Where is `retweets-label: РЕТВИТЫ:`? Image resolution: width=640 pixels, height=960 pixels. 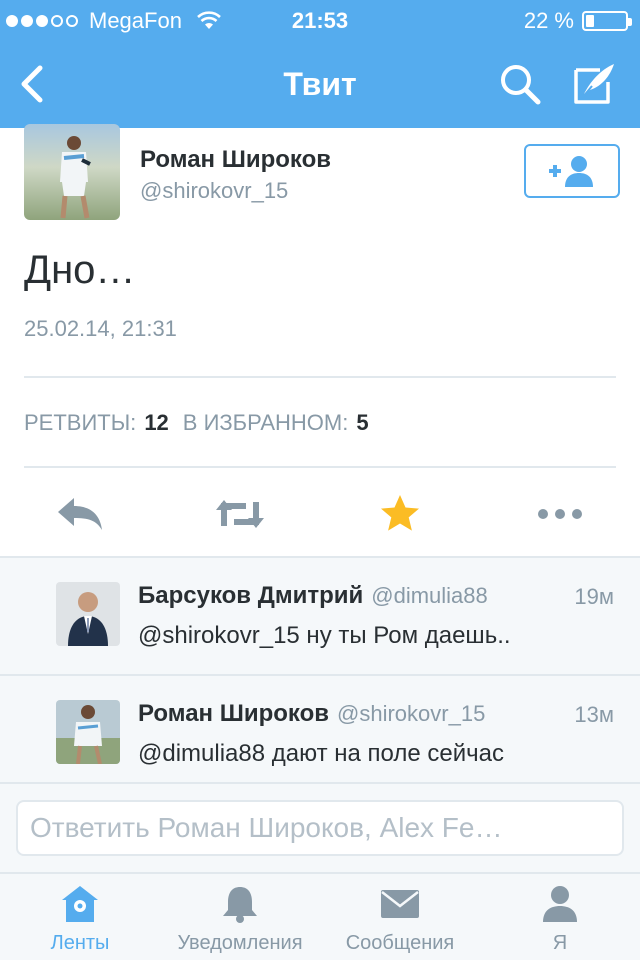
retweets-label: РЕТВИТЫ: is located at coordinates (80, 423).